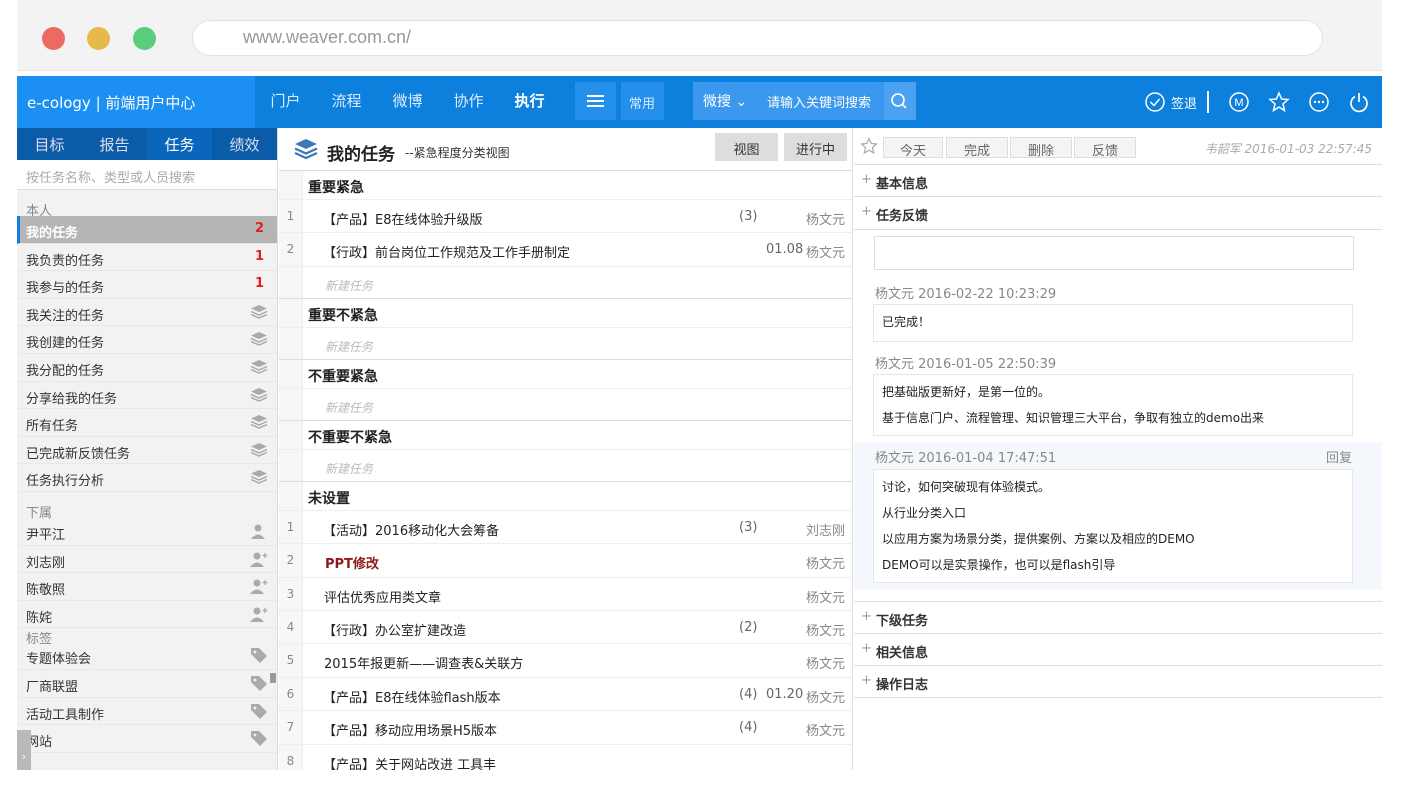 The width and height of the screenshot is (1425, 808). I want to click on sidebar-item: 我的任务 2, so click(147, 230).